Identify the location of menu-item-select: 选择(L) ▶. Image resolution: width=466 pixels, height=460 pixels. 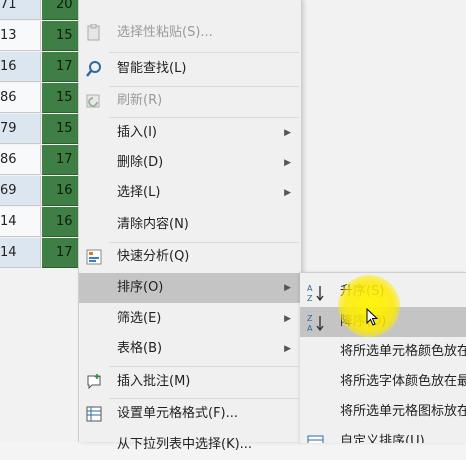
(190, 193).